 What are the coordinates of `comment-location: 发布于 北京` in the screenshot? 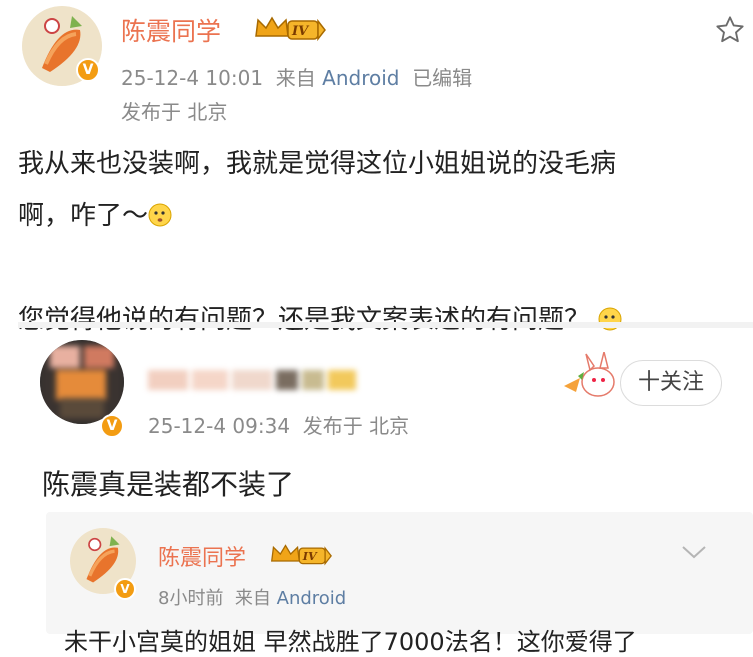 It's located at (356, 426).